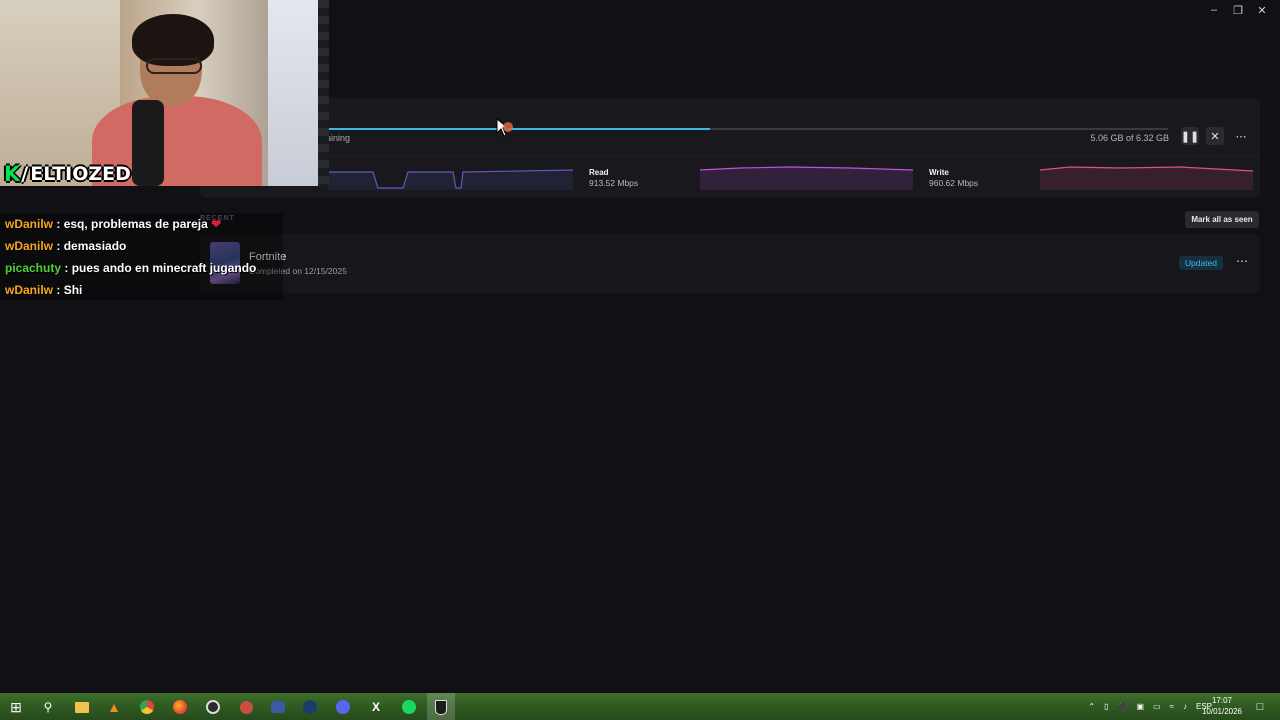 The width and height of the screenshot is (1280, 720). Describe the element at coordinates (180, 707) in the screenshot. I see `firefox-icon` at that location.